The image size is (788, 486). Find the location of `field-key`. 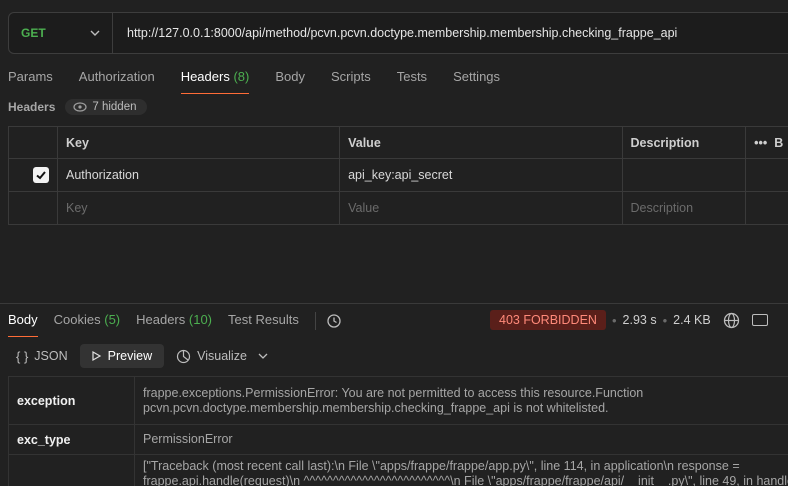

field-key is located at coordinates (71, 470).